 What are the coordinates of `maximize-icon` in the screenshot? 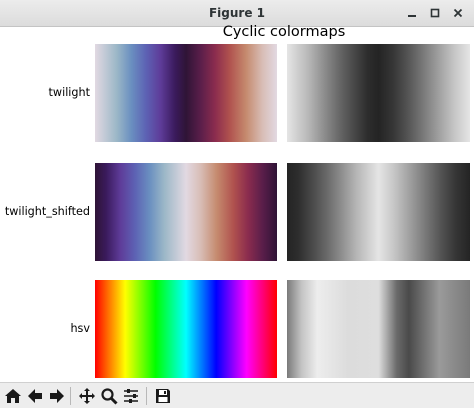 It's located at (435, 13).